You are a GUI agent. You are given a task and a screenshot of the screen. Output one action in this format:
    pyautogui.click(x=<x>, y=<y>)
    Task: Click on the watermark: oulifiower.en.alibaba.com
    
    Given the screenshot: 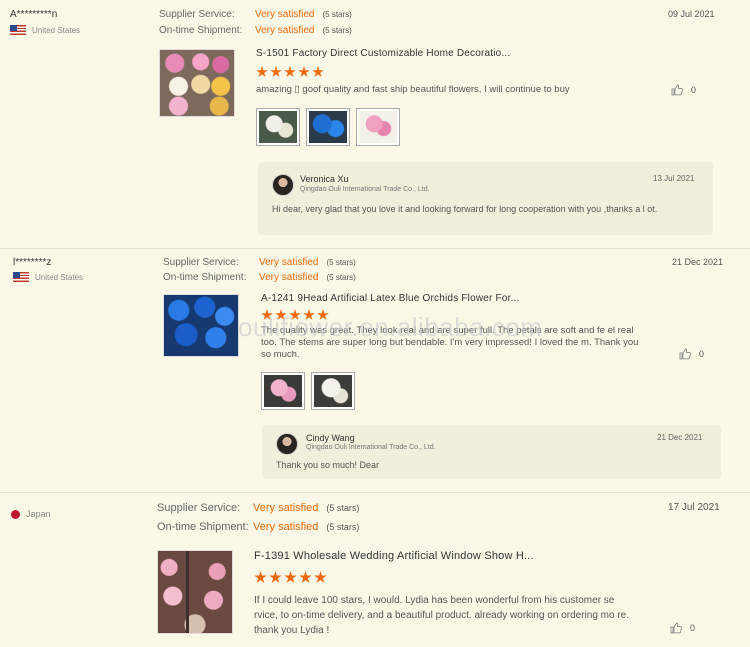 What is the action you would take?
    pyautogui.click(x=390, y=327)
    